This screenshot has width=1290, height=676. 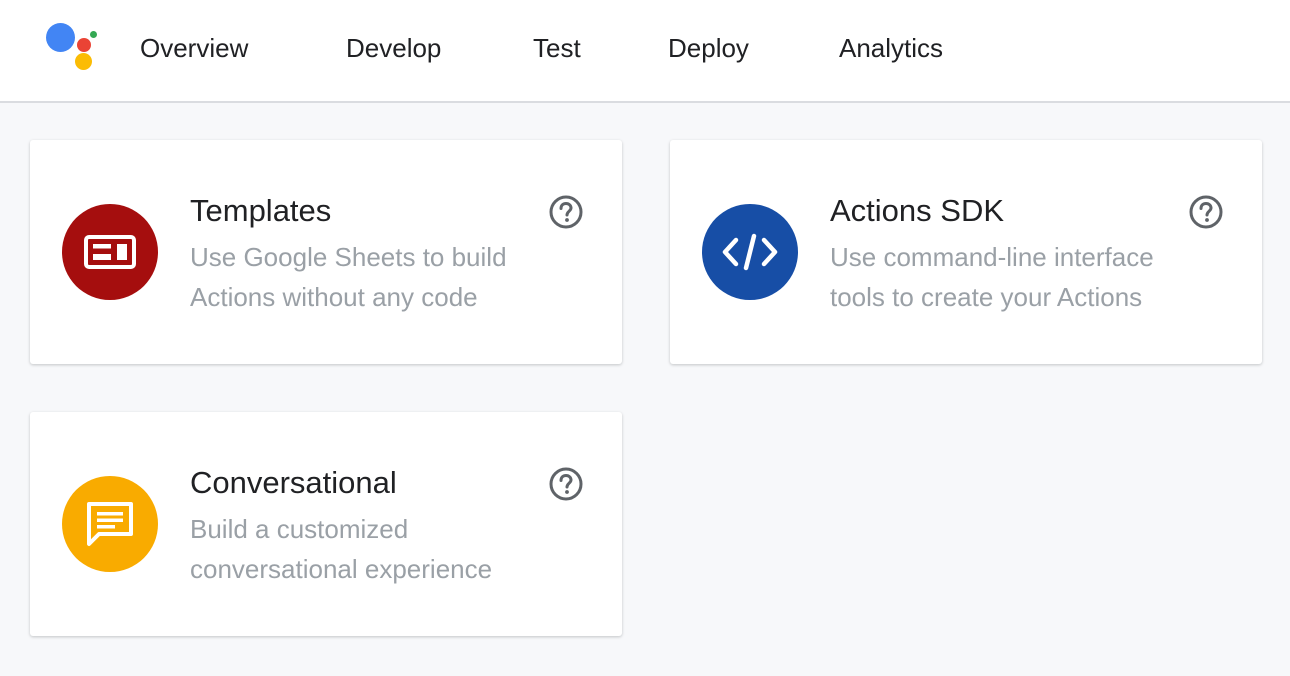 What do you see at coordinates (293, 482) in the screenshot?
I see `conversational-card-title: Conversational` at bounding box center [293, 482].